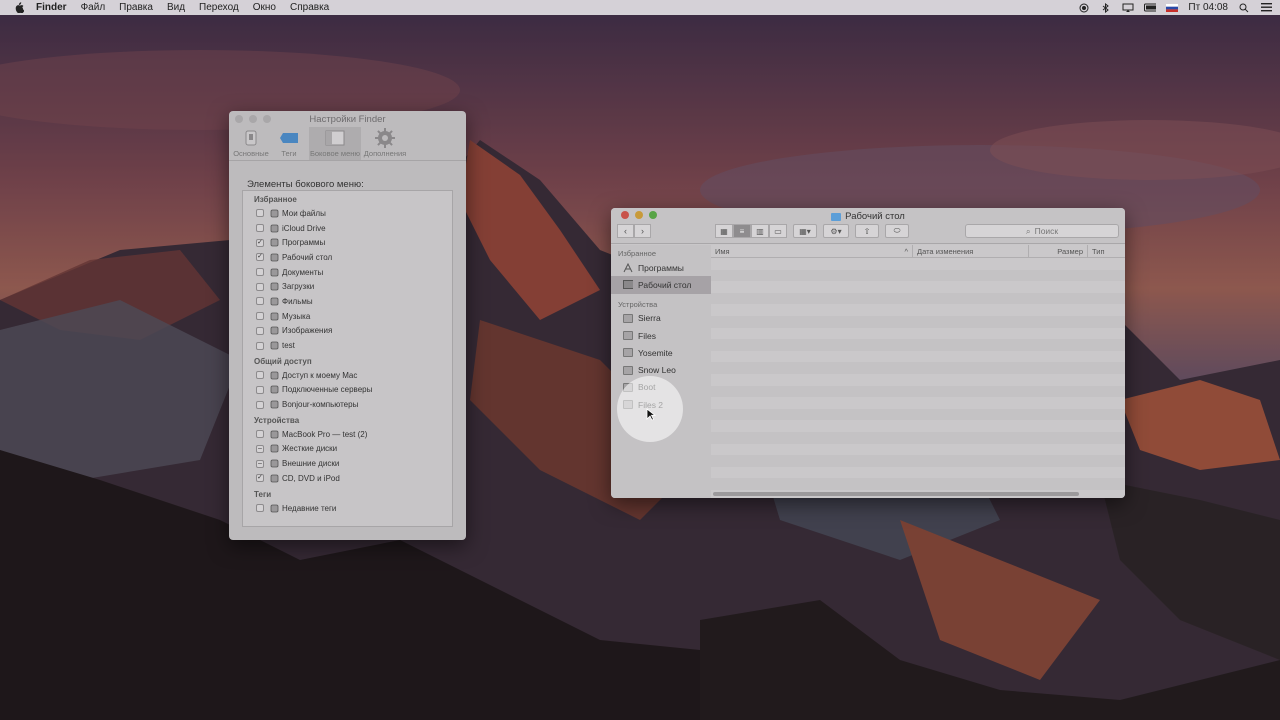 The width and height of the screenshot is (1280, 720). I want to click on tab-label: Основные, so click(251, 153).